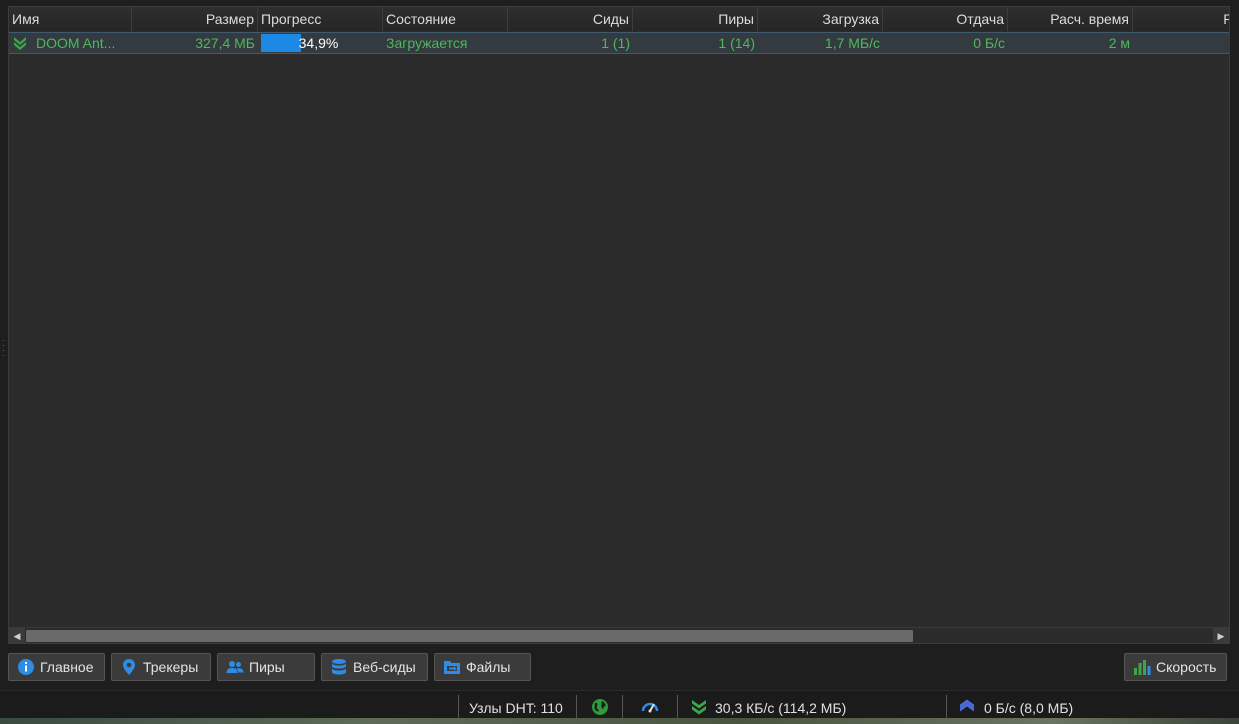  What do you see at coordinates (820, 19) in the screenshot?
I see `column-header-download: Загрузка` at bounding box center [820, 19].